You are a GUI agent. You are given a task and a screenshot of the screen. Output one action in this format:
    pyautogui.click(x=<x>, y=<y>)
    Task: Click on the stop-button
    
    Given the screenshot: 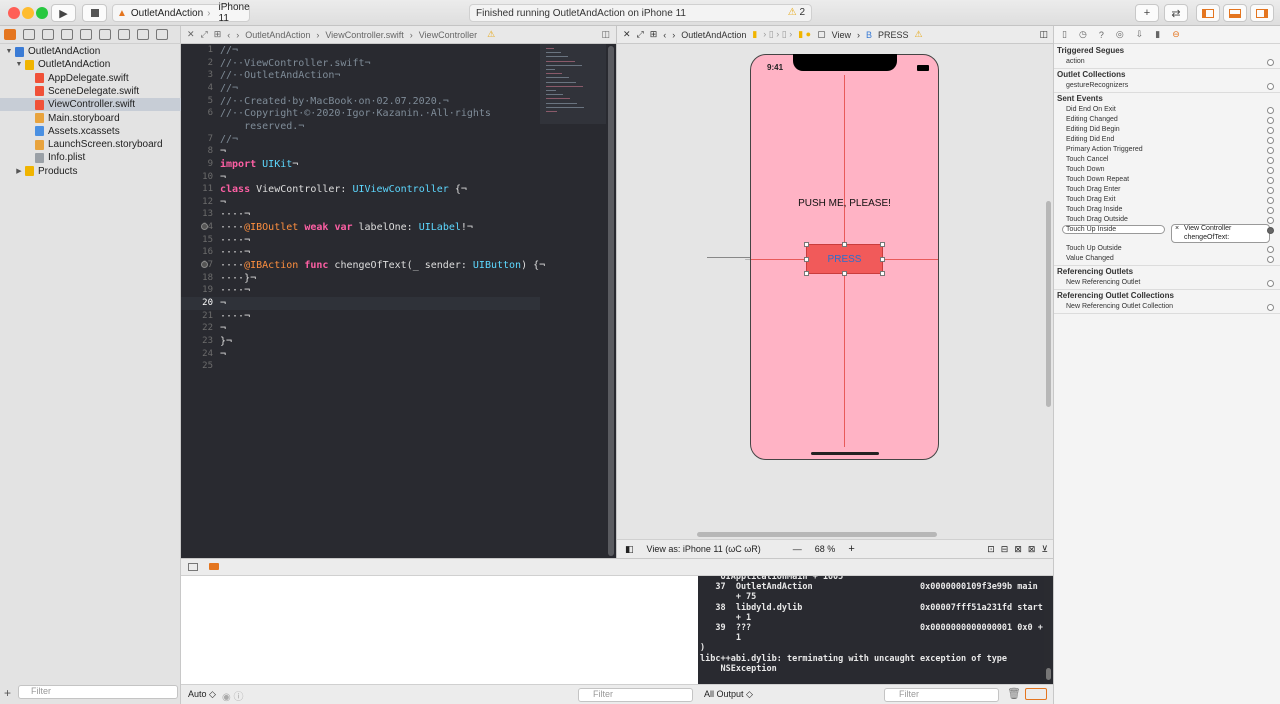 What is the action you would take?
    pyautogui.click(x=94, y=13)
    